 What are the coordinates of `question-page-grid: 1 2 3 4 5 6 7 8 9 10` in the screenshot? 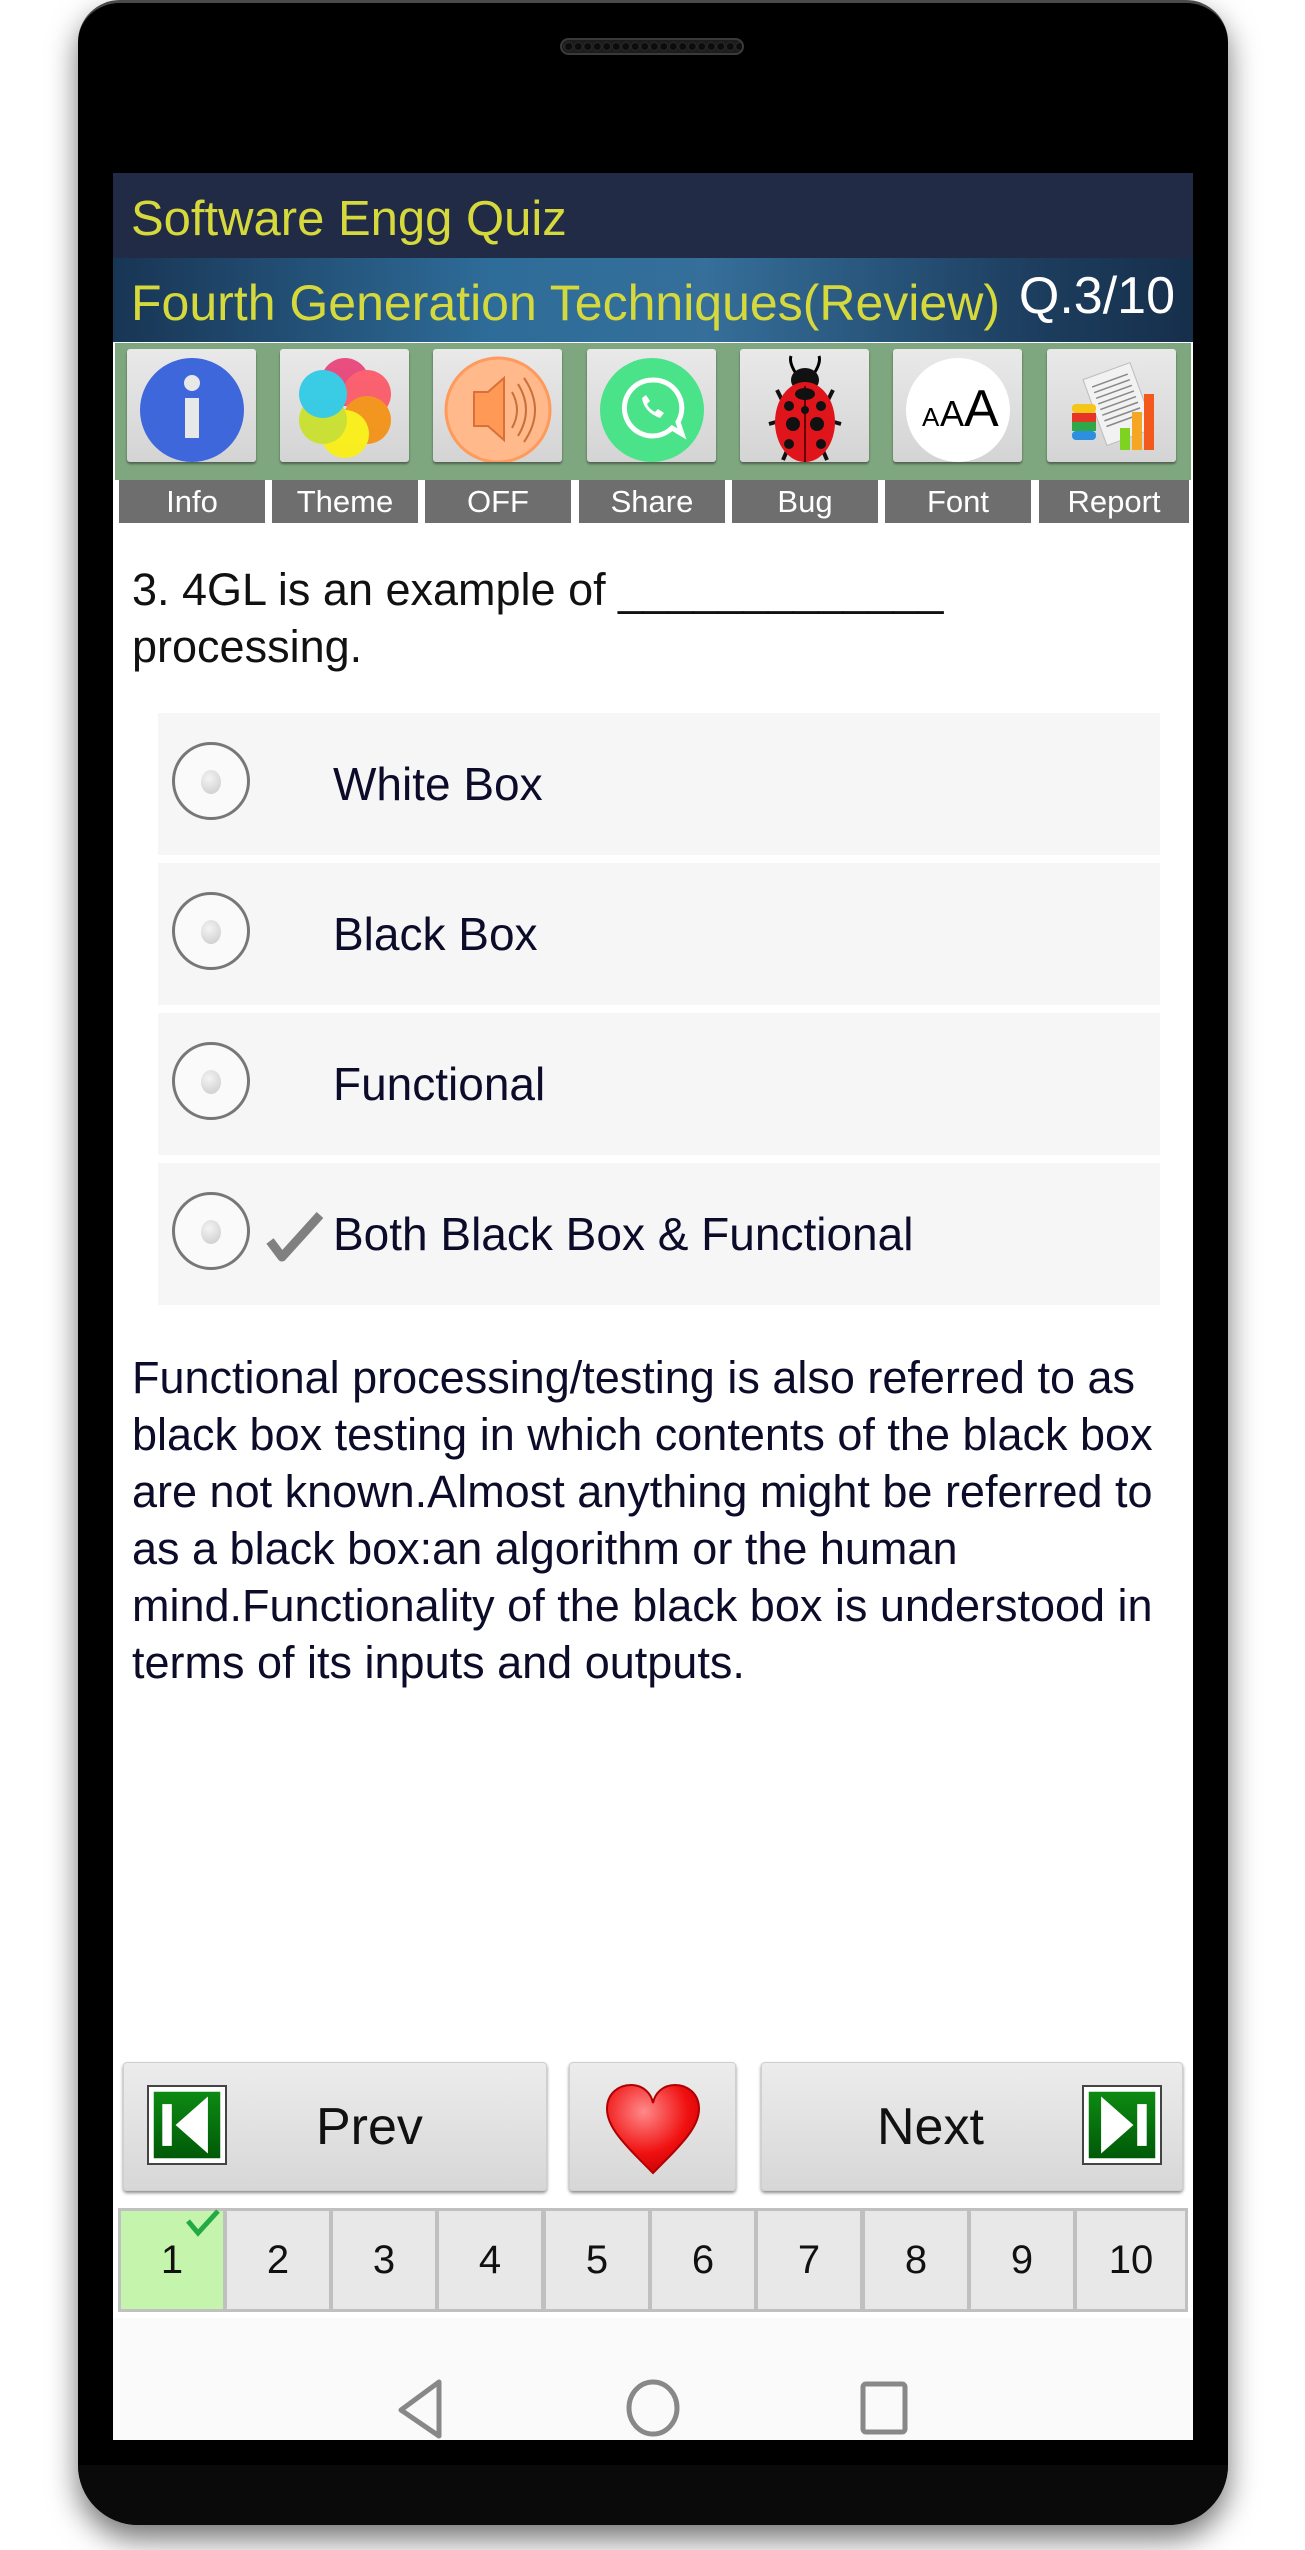 It's located at (653, 2260).